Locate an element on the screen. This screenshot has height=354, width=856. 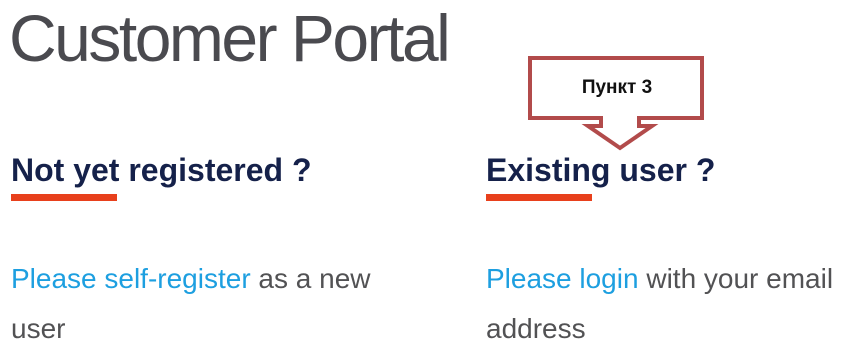
annotation-callout: Пункт 3 is located at coordinates (617, 103).